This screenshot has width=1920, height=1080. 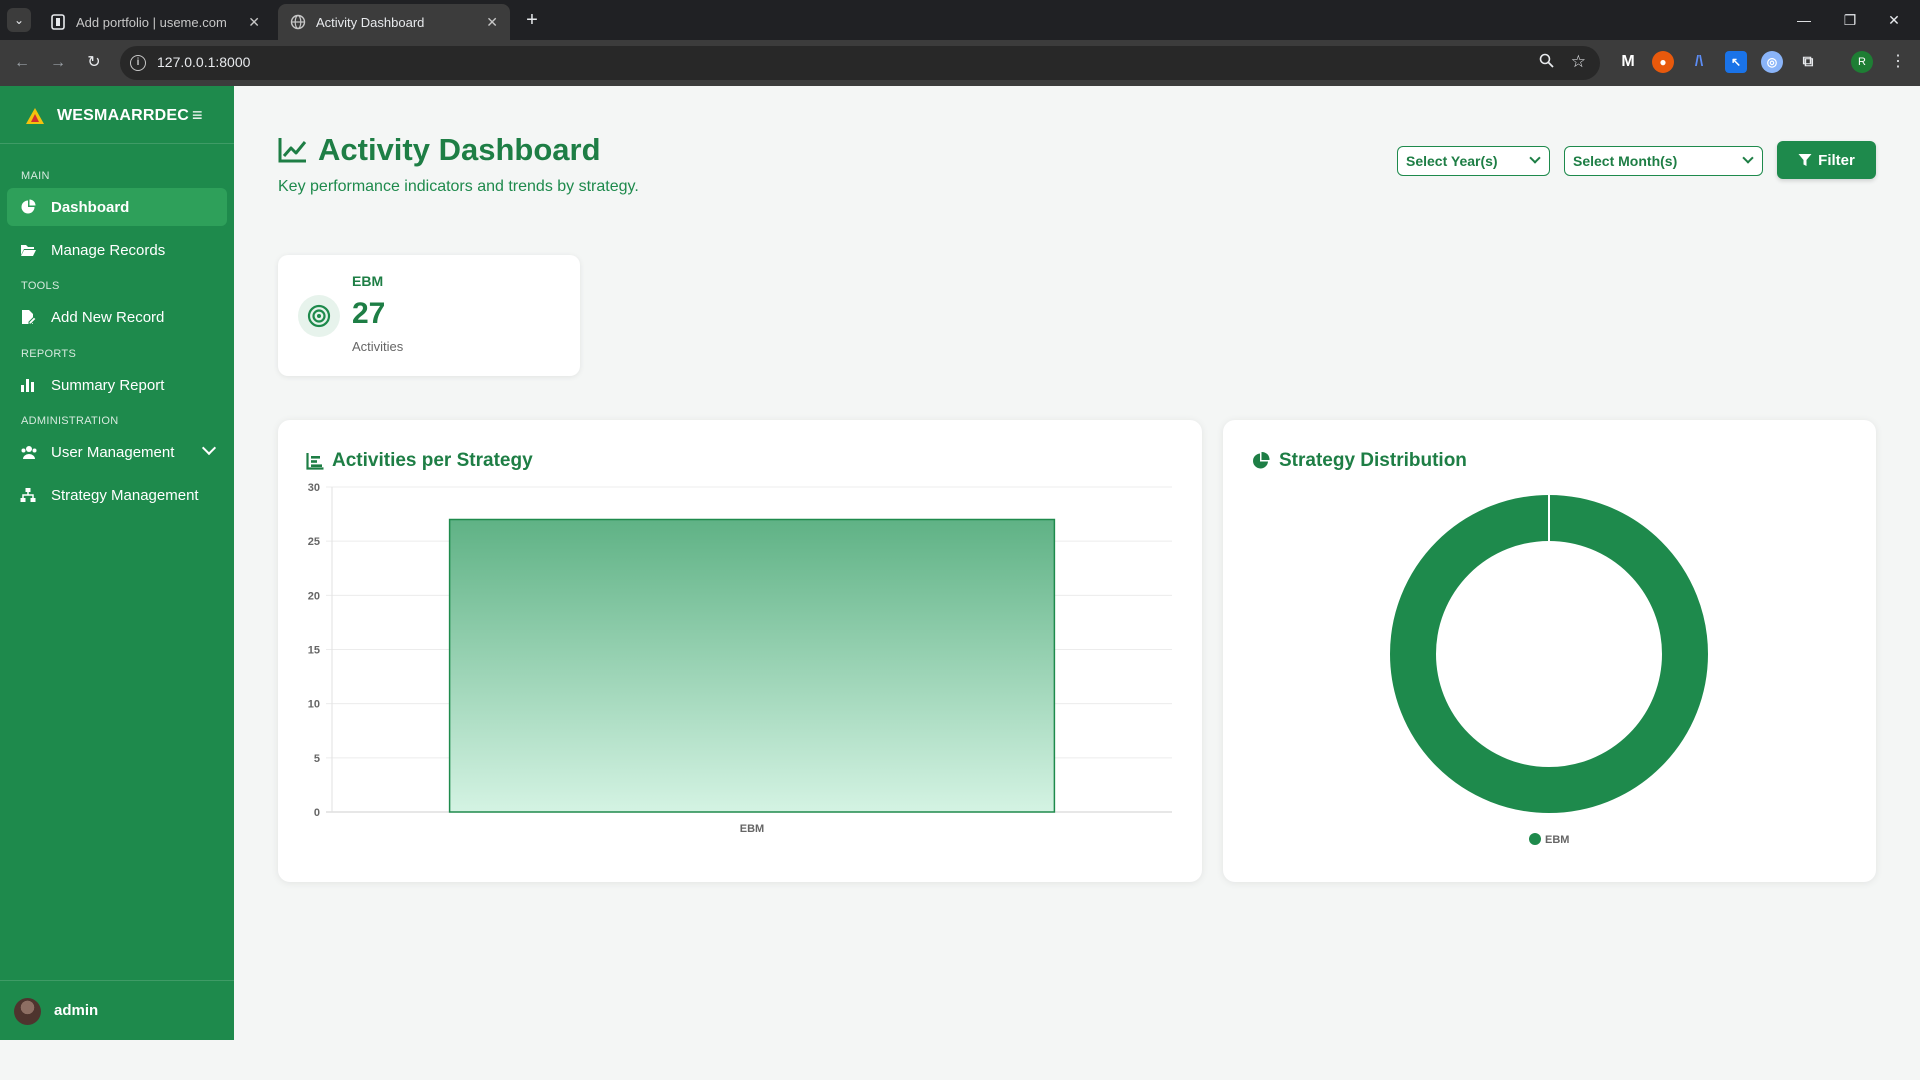 I want to click on sidebar-item-label: Dashboard, so click(x=90, y=207).